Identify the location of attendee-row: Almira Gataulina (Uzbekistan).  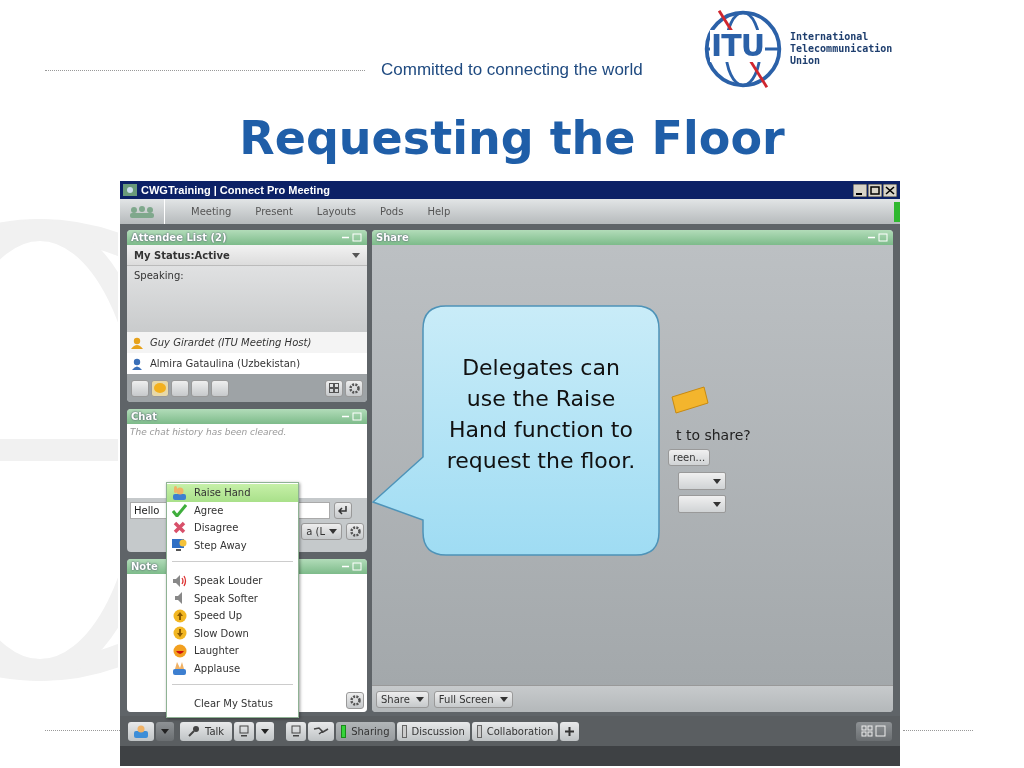
(247, 363).